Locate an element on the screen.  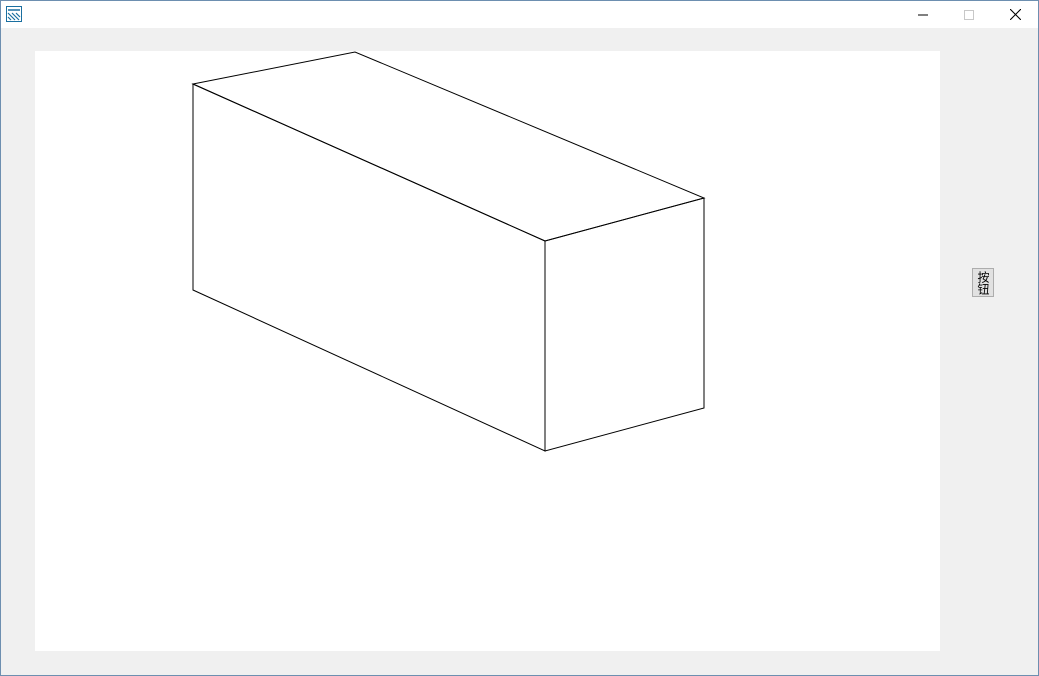
close-button is located at coordinates (1015, 14).